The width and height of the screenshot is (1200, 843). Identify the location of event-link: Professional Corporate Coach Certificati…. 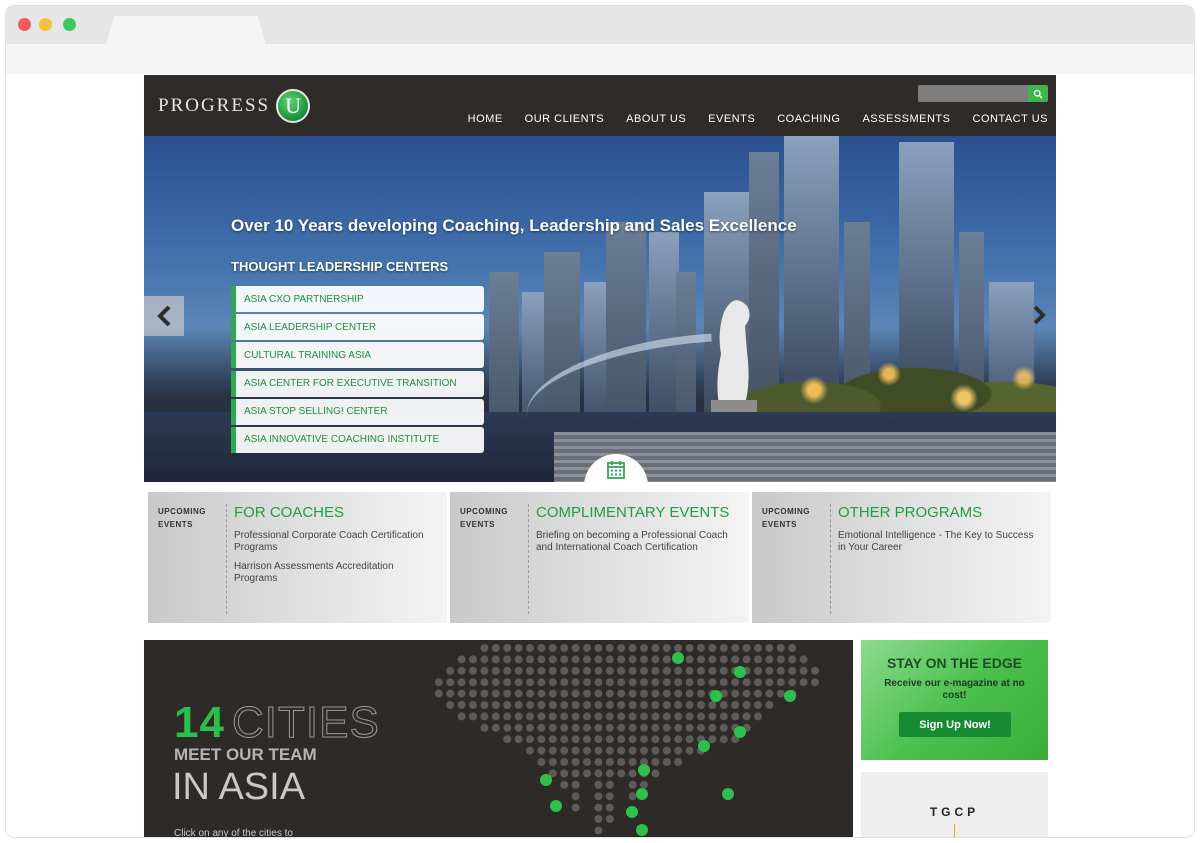
(336, 542).